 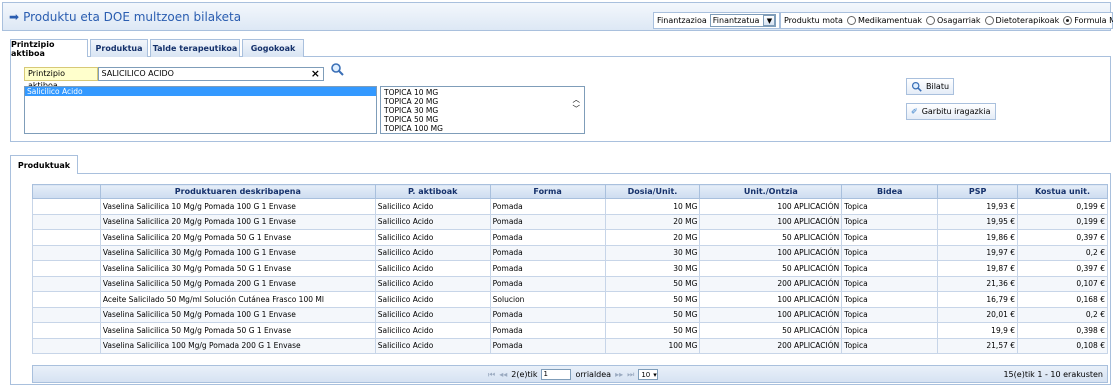 What do you see at coordinates (484, 119) in the screenshot?
I see `list-item: TOPICA 50 MG` at bounding box center [484, 119].